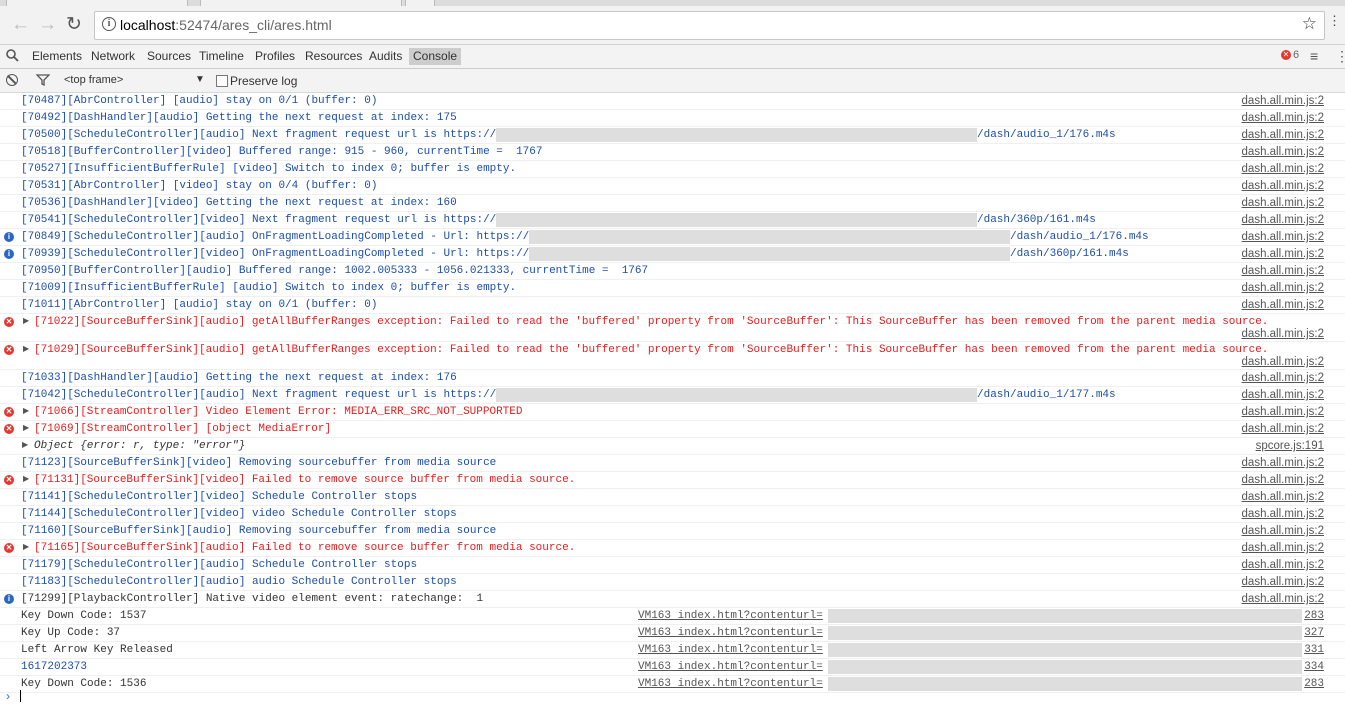  Describe the element at coordinates (12, 80) in the screenshot. I see `clear-console-icon` at that location.